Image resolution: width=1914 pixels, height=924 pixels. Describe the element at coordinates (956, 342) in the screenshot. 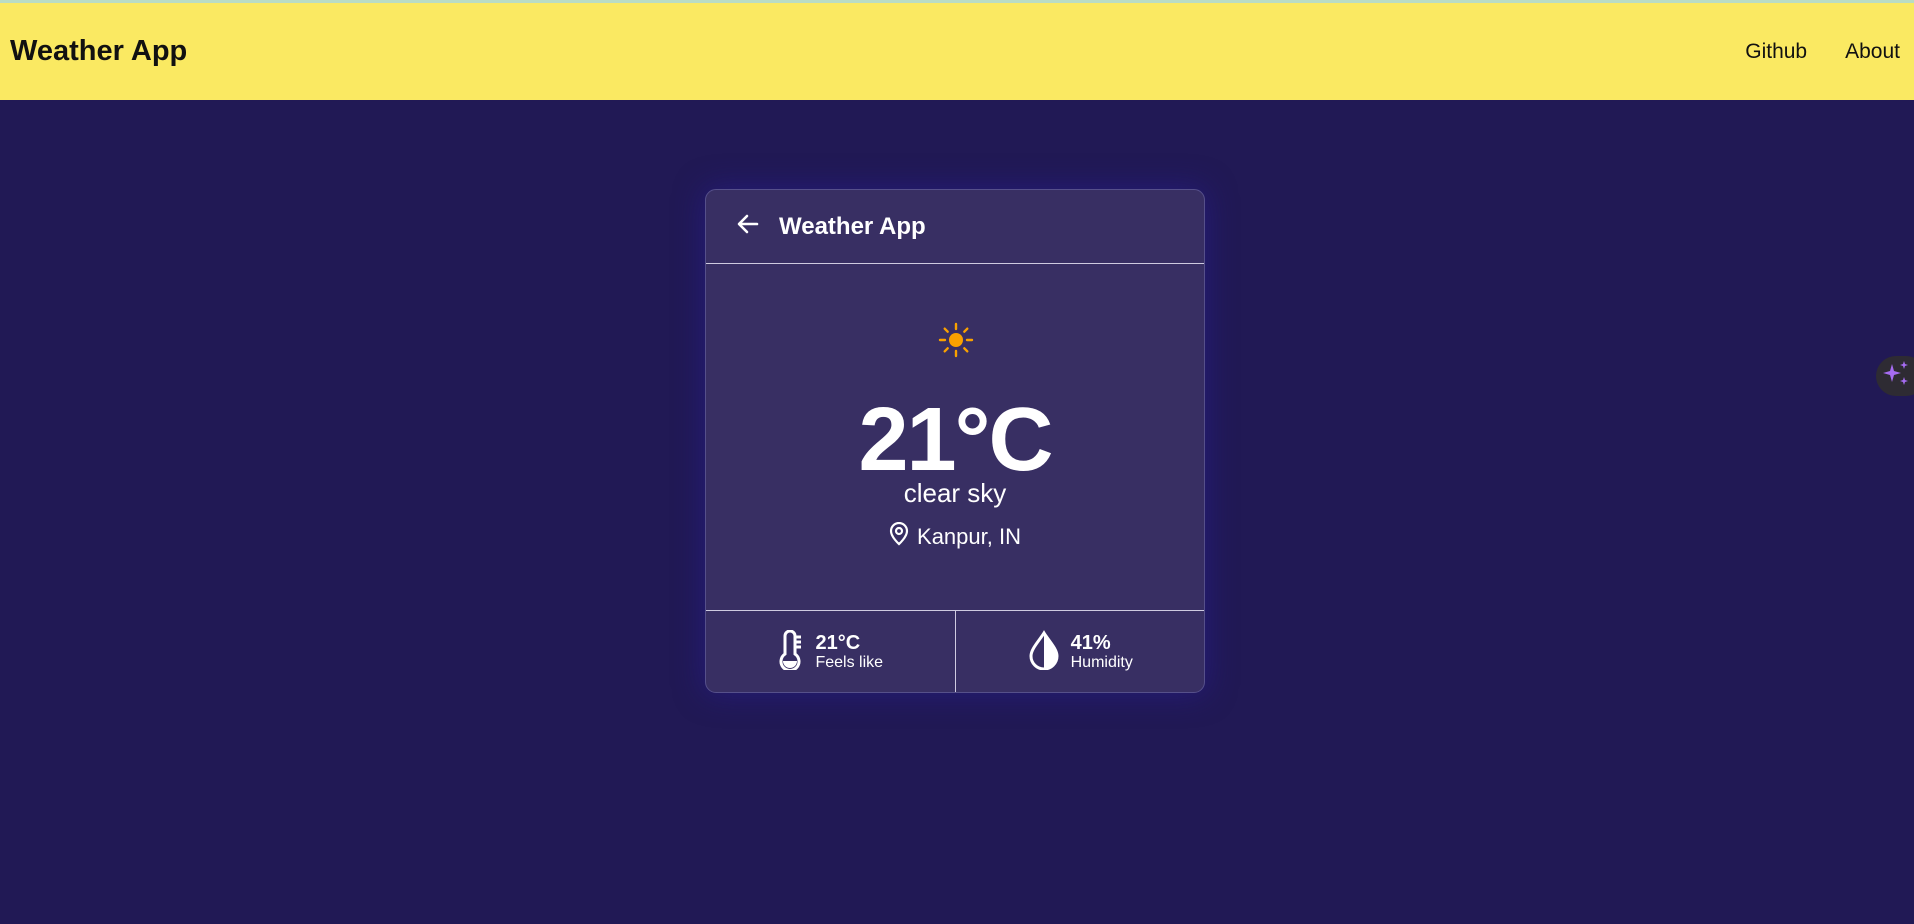

I see `sun-icon` at that location.